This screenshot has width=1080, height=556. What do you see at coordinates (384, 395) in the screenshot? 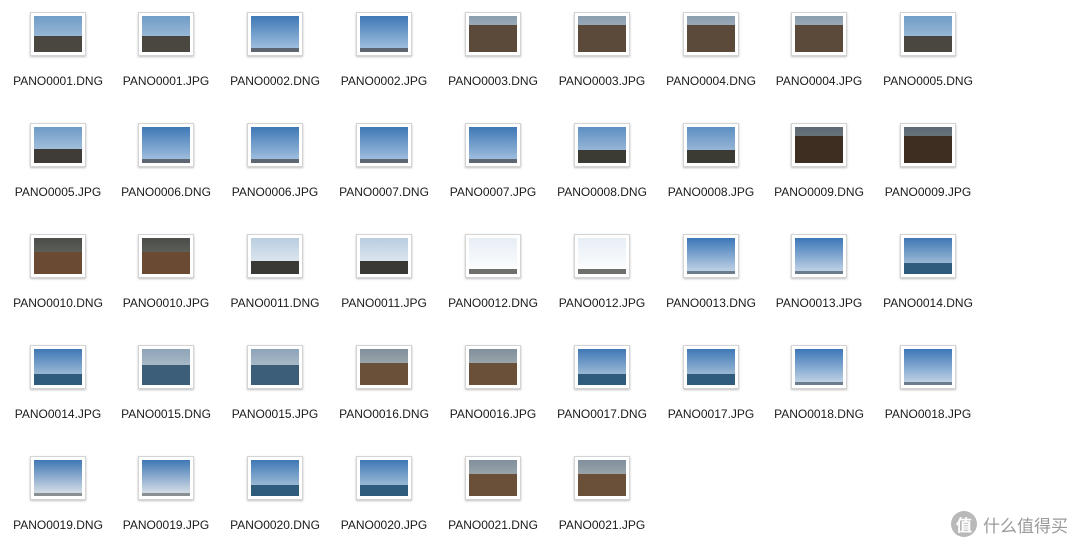
I see `file-item: PANO0016.DNG` at bounding box center [384, 395].